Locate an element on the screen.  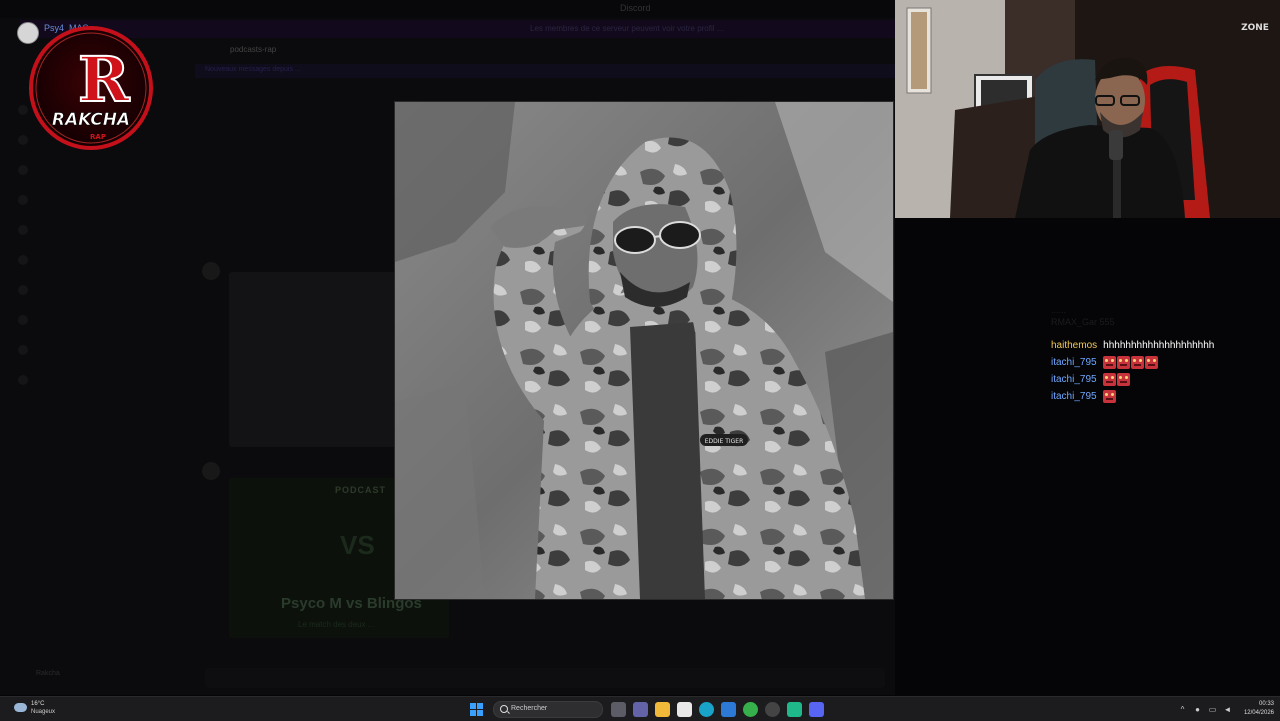
logo-subtext: RAP is located at coordinates (98, 137).